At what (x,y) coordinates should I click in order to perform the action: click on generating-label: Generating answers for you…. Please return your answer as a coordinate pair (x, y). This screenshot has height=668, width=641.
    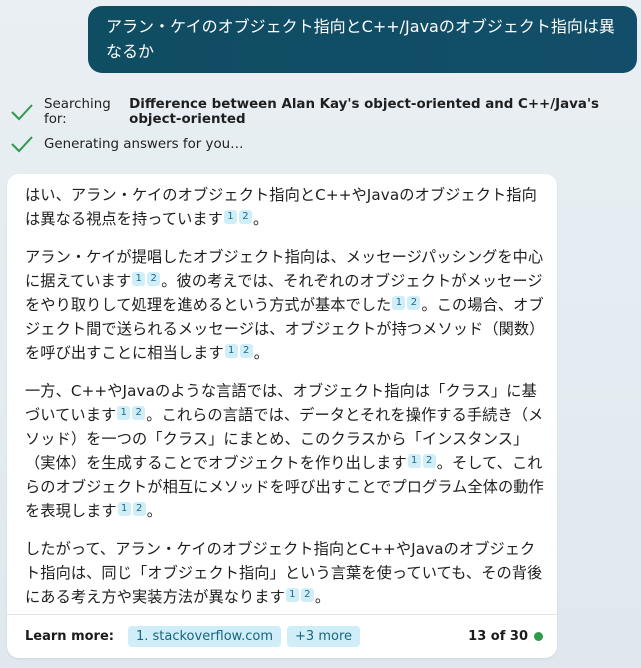
    Looking at the image, I should click on (144, 144).